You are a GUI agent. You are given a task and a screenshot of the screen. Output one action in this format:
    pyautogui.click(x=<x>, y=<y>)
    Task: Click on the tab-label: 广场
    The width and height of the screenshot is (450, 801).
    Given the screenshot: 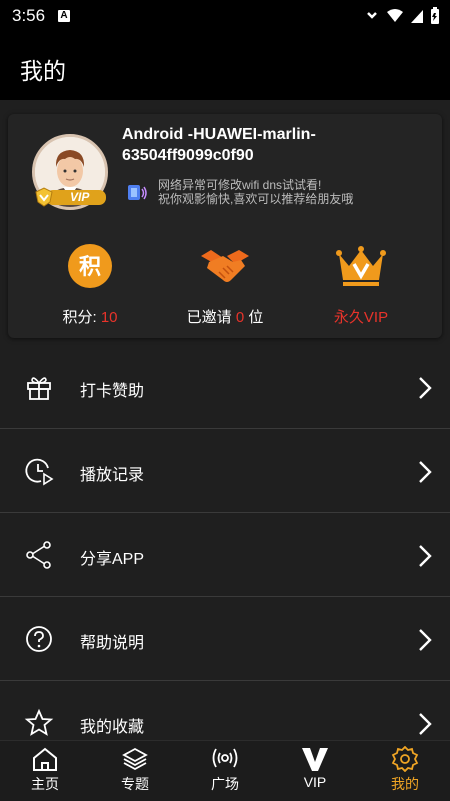 What is the action you would take?
    pyautogui.click(x=225, y=784)
    